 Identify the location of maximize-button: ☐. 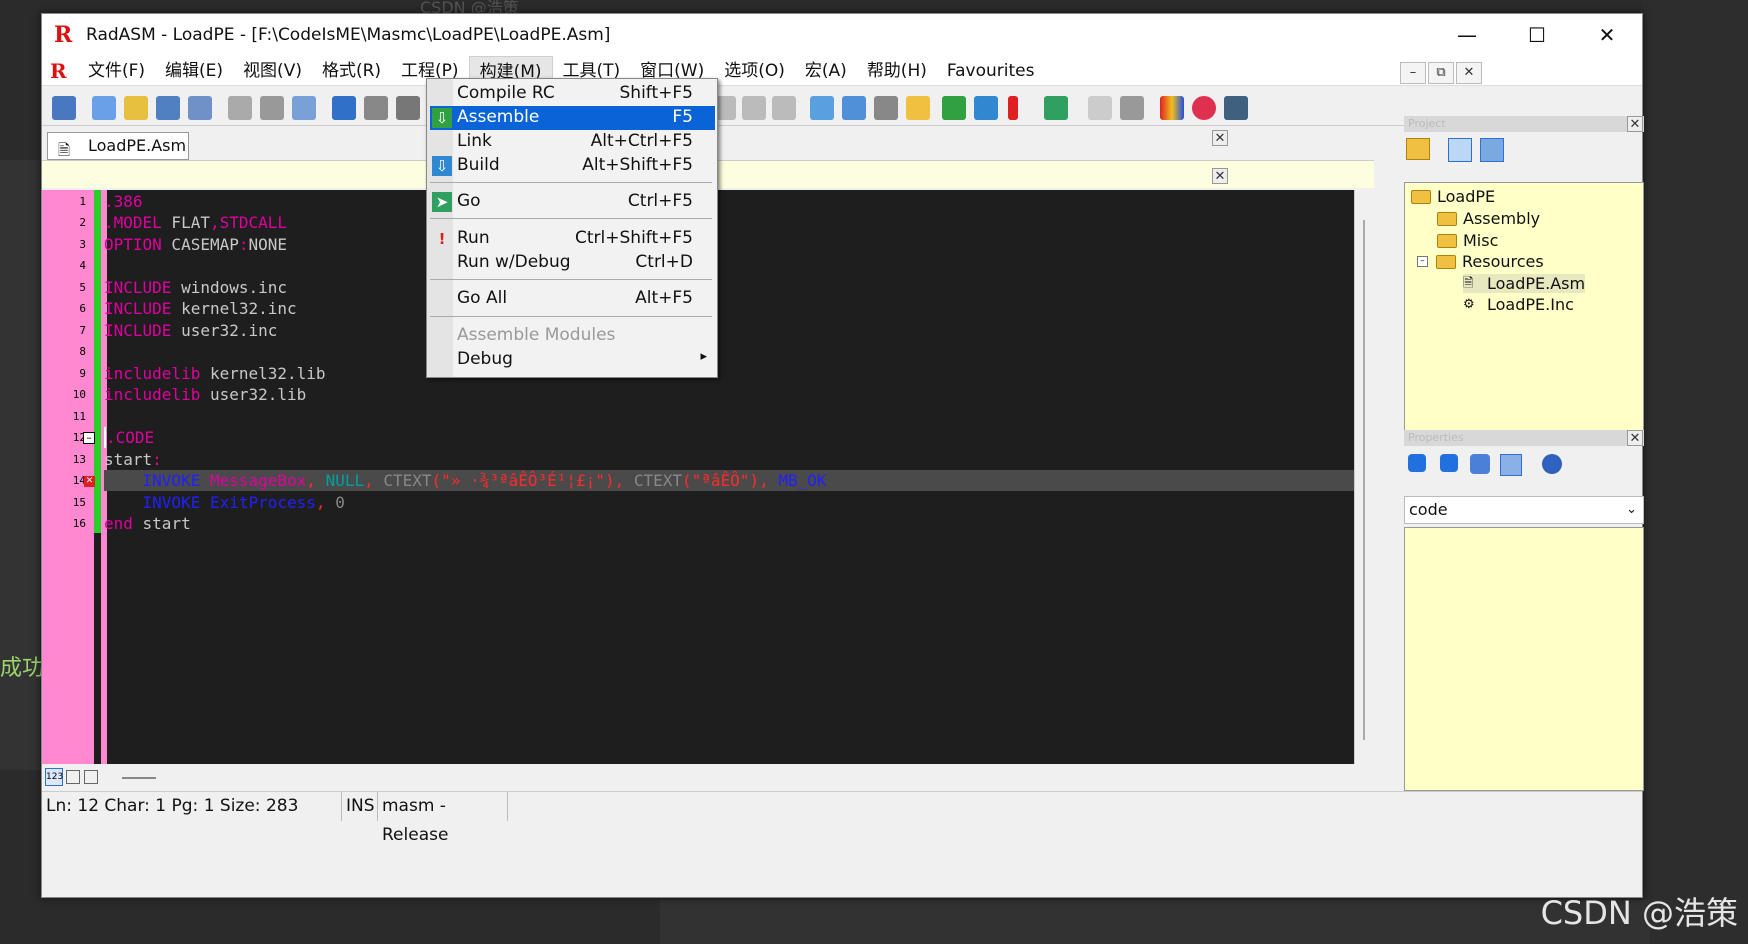
(1537, 35).